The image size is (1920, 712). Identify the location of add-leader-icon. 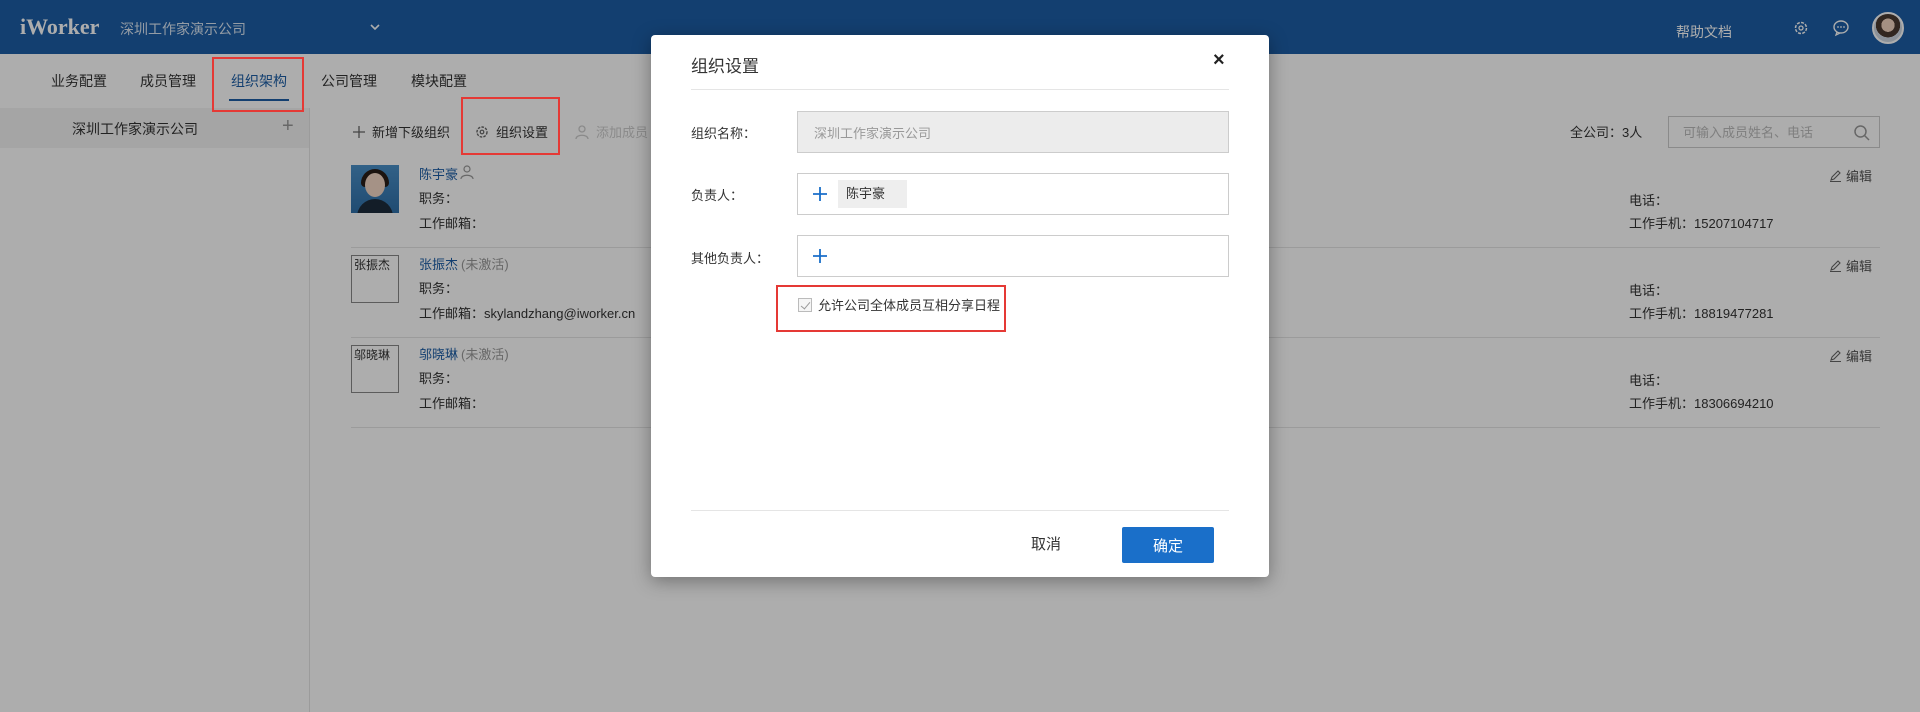
(820, 194).